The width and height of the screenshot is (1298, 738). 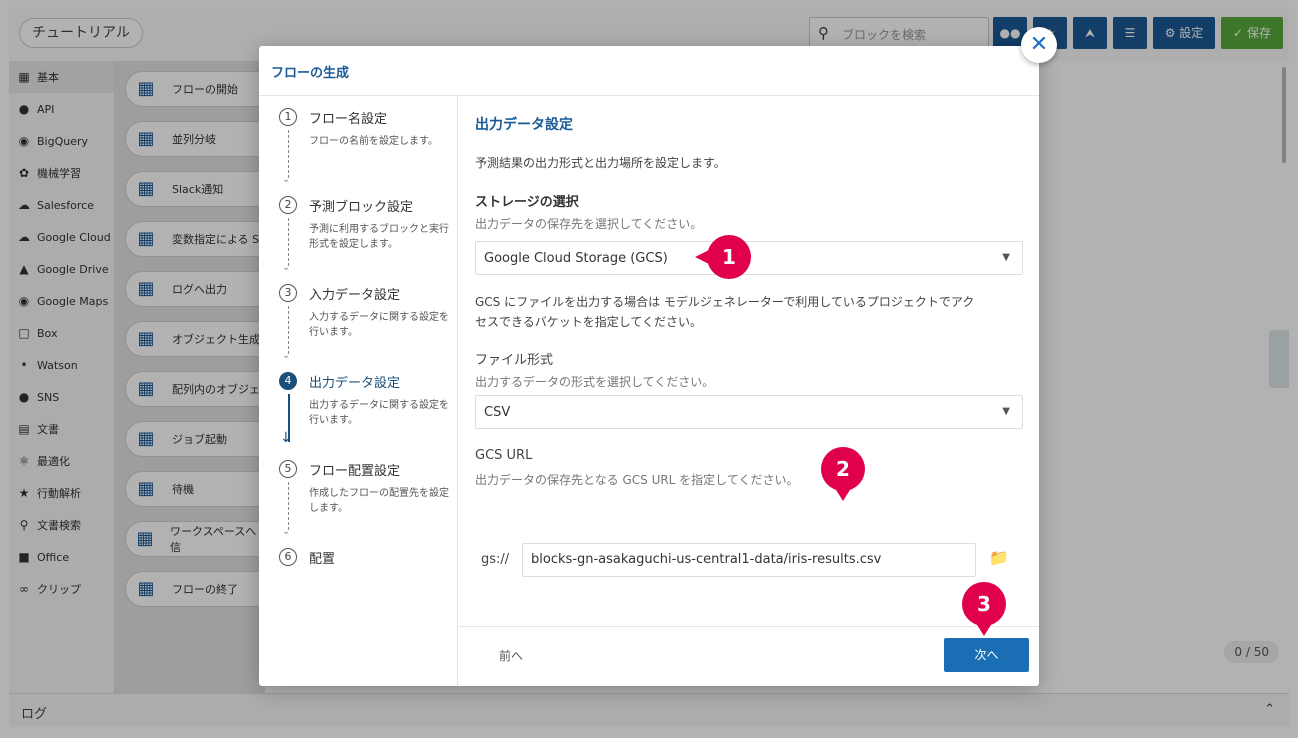 I want to click on step-title: フロー配置設定, so click(x=355, y=471).